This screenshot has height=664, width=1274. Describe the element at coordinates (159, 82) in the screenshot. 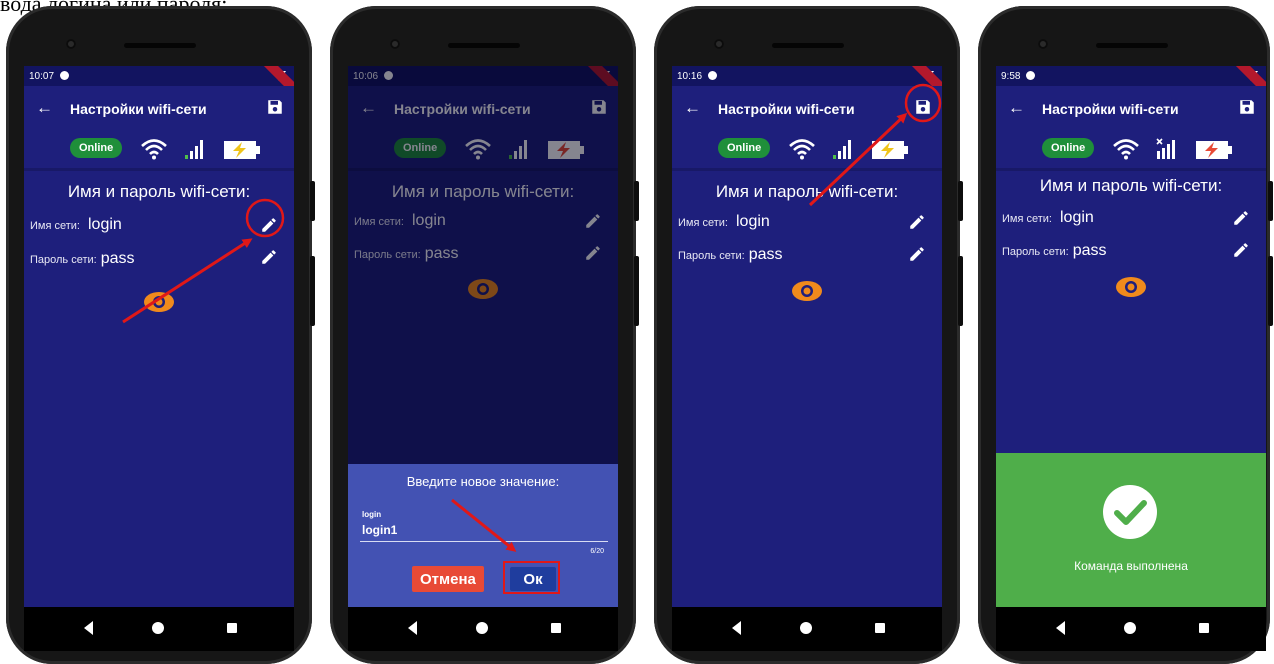

I see `status-bar: 10:07` at that location.